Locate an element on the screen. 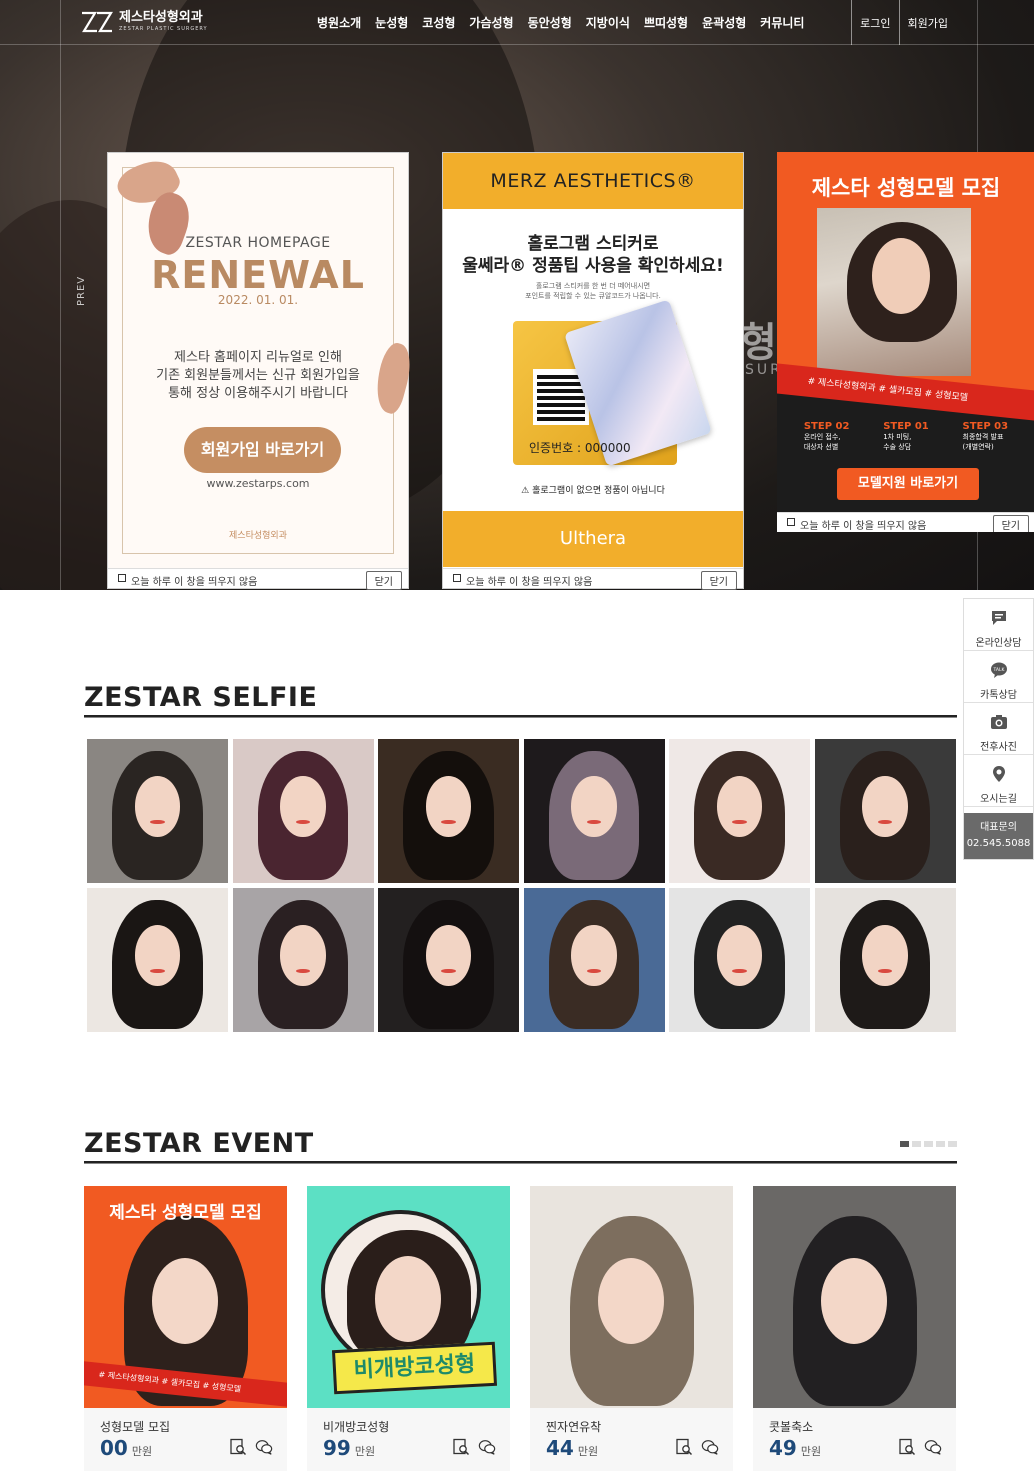  login-link: 로그인 is located at coordinates (874, 22).